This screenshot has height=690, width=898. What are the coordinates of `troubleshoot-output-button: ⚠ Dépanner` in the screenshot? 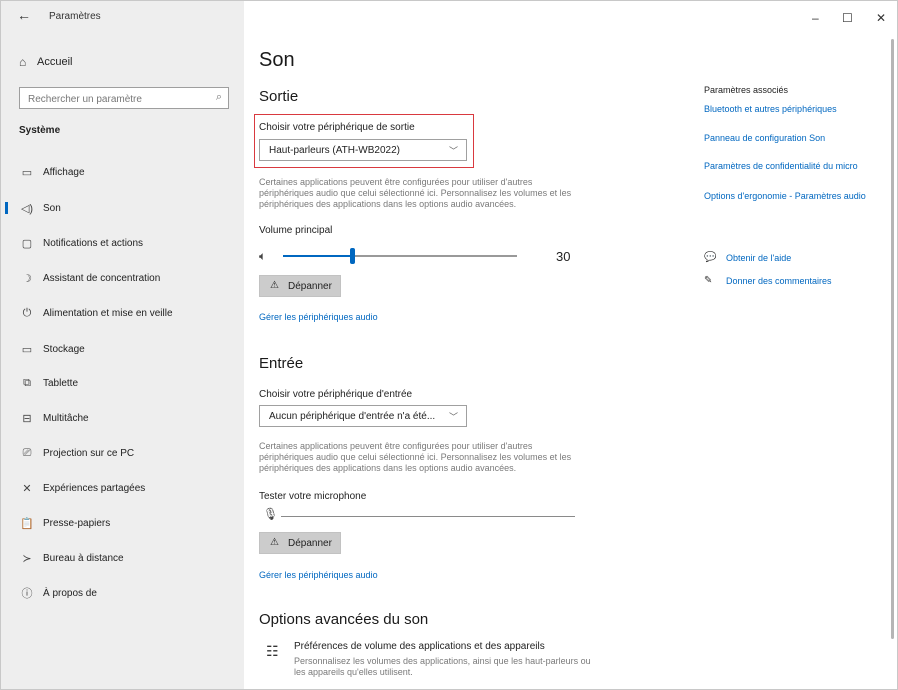 It's located at (300, 286).